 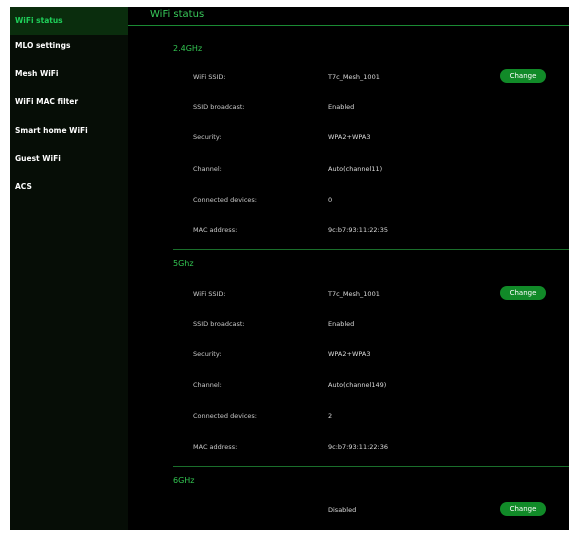 I want to click on sidebar-item-wifi-mac-filter: WiFi MAC filter, so click(x=69, y=102).